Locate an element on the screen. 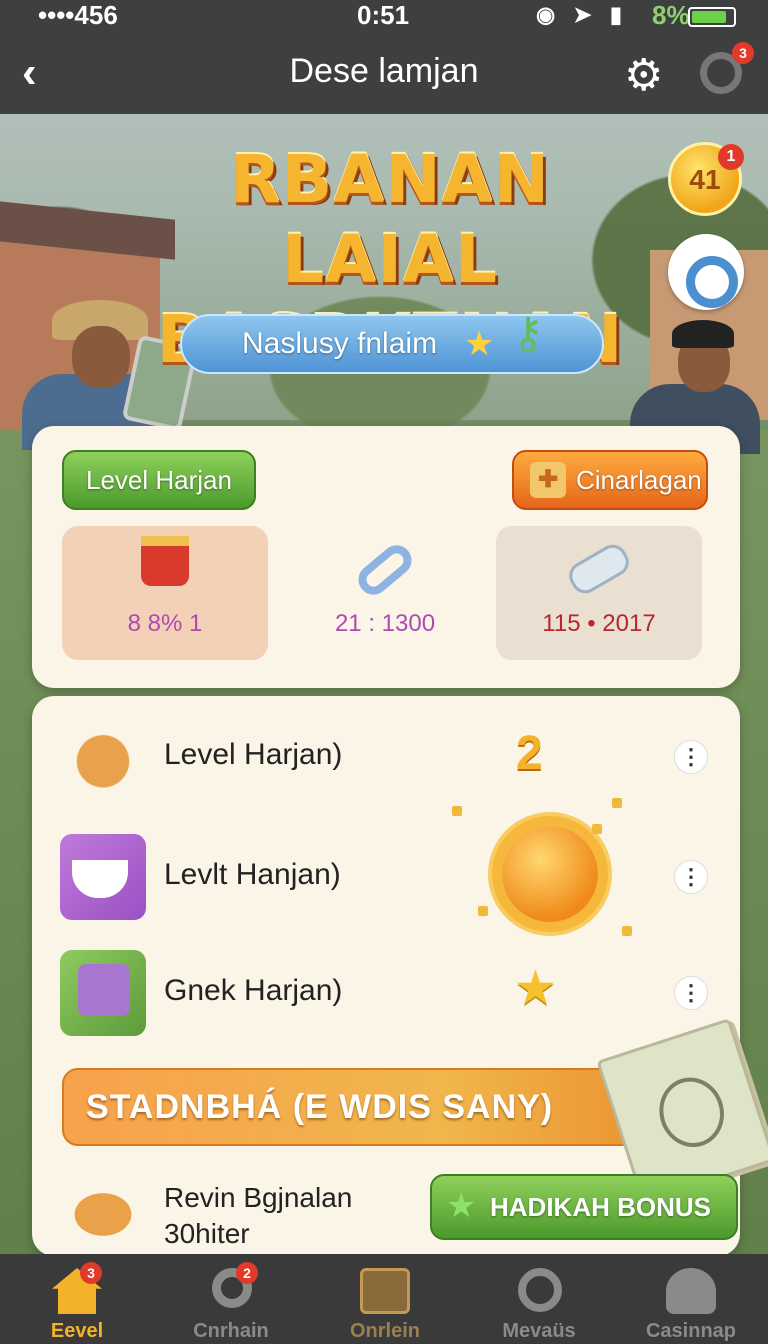 The width and height of the screenshot is (768, 1344). bonus-row: Revin Bgjnalan 30hiter HADIKAH BONUS ★ is located at coordinates (399, 1211).